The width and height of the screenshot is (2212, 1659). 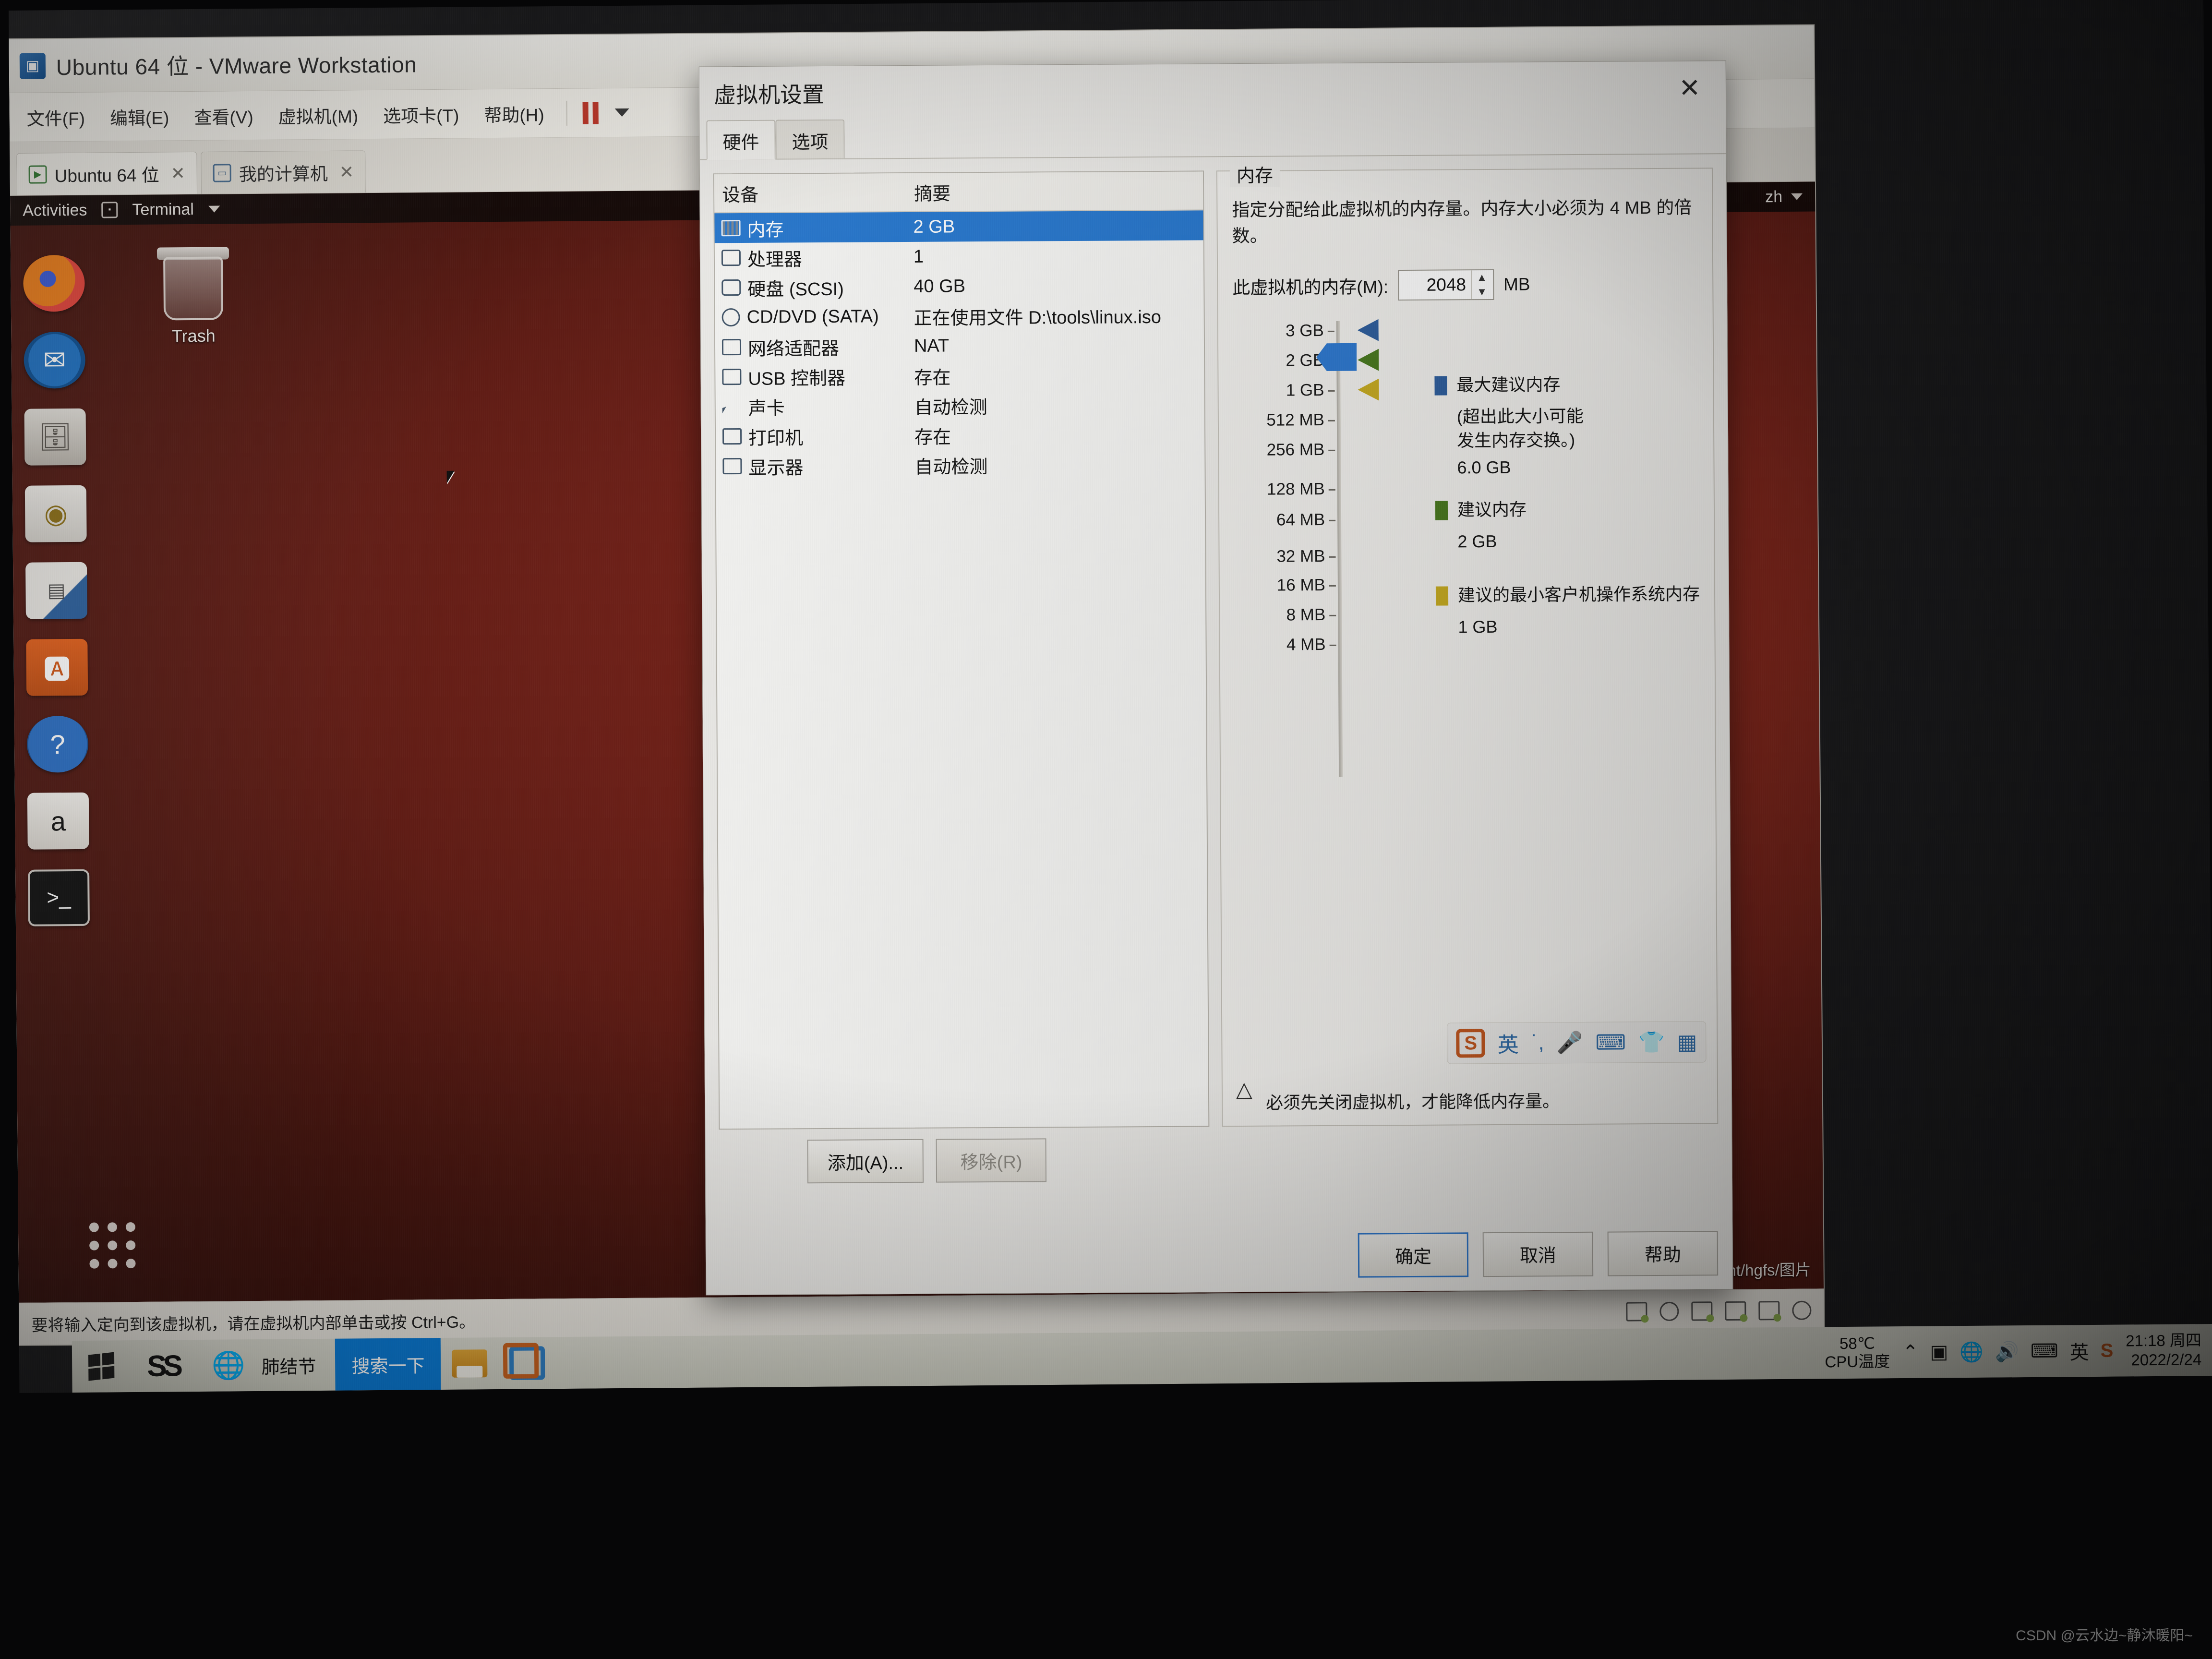 What do you see at coordinates (1482, 292) in the screenshot?
I see `stepper-down-icon: ▼` at bounding box center [1482, 292].